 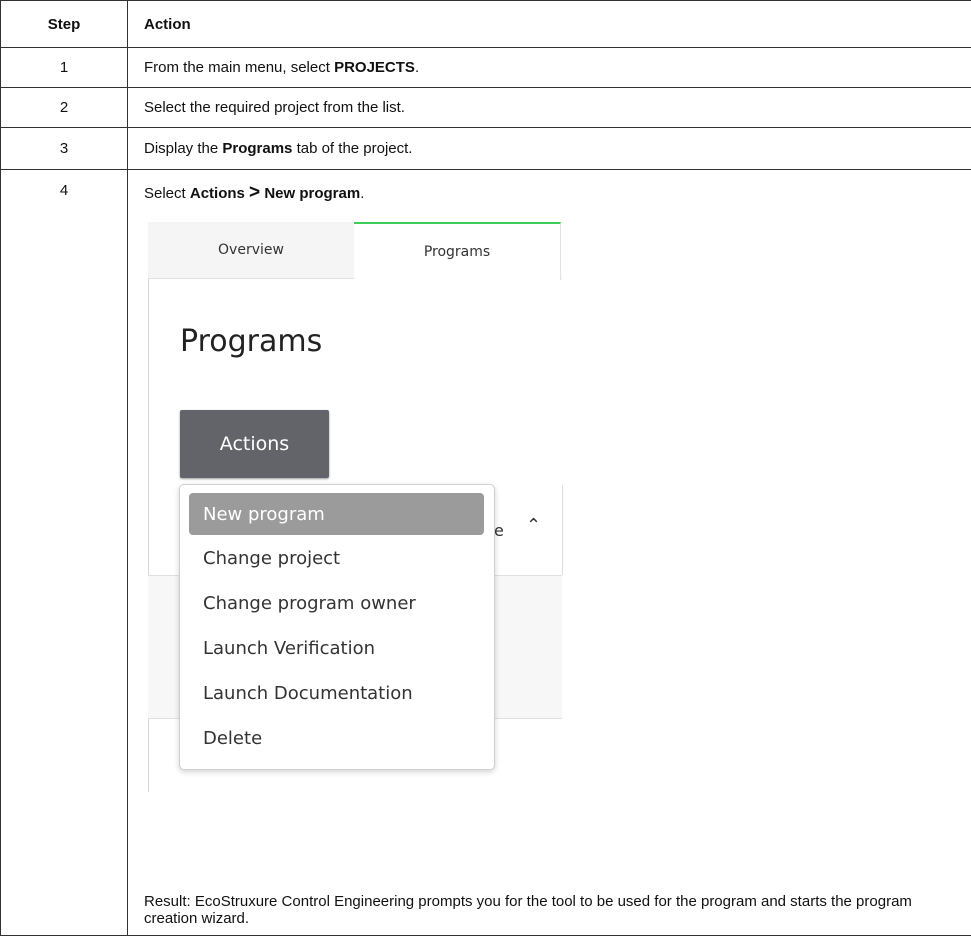 I want to click on step-header: Step, so click(x=64, y=24).